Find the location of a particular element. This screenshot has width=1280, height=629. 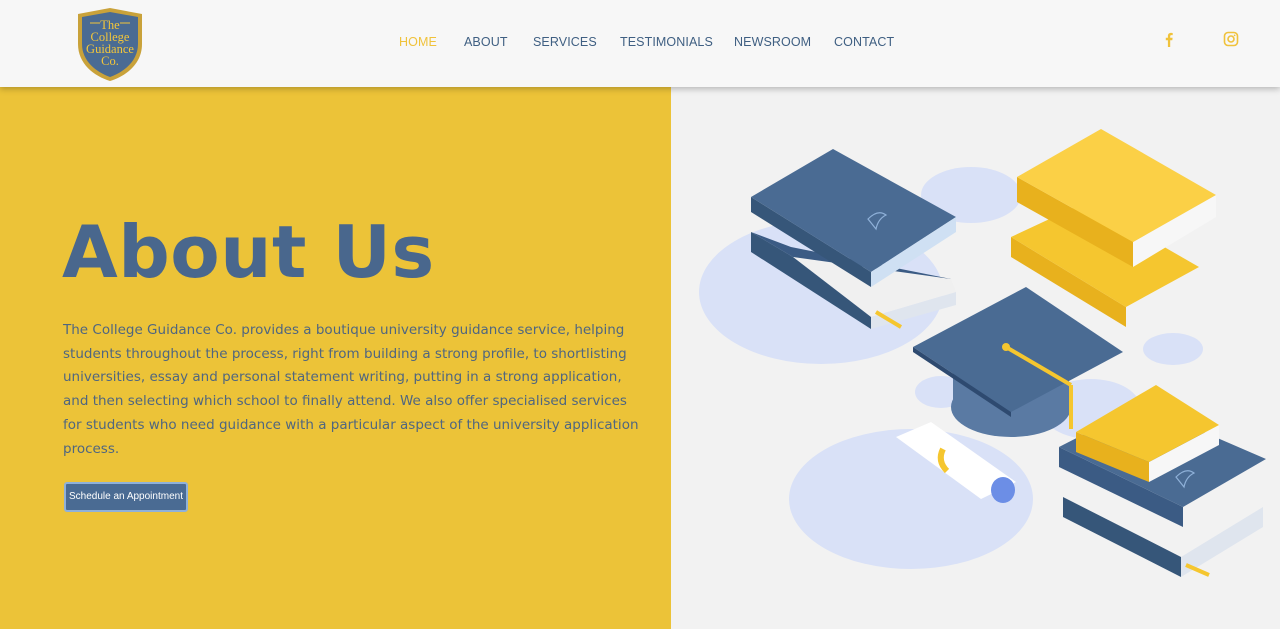

facebook-icon is located at coordinates (1169, 39).